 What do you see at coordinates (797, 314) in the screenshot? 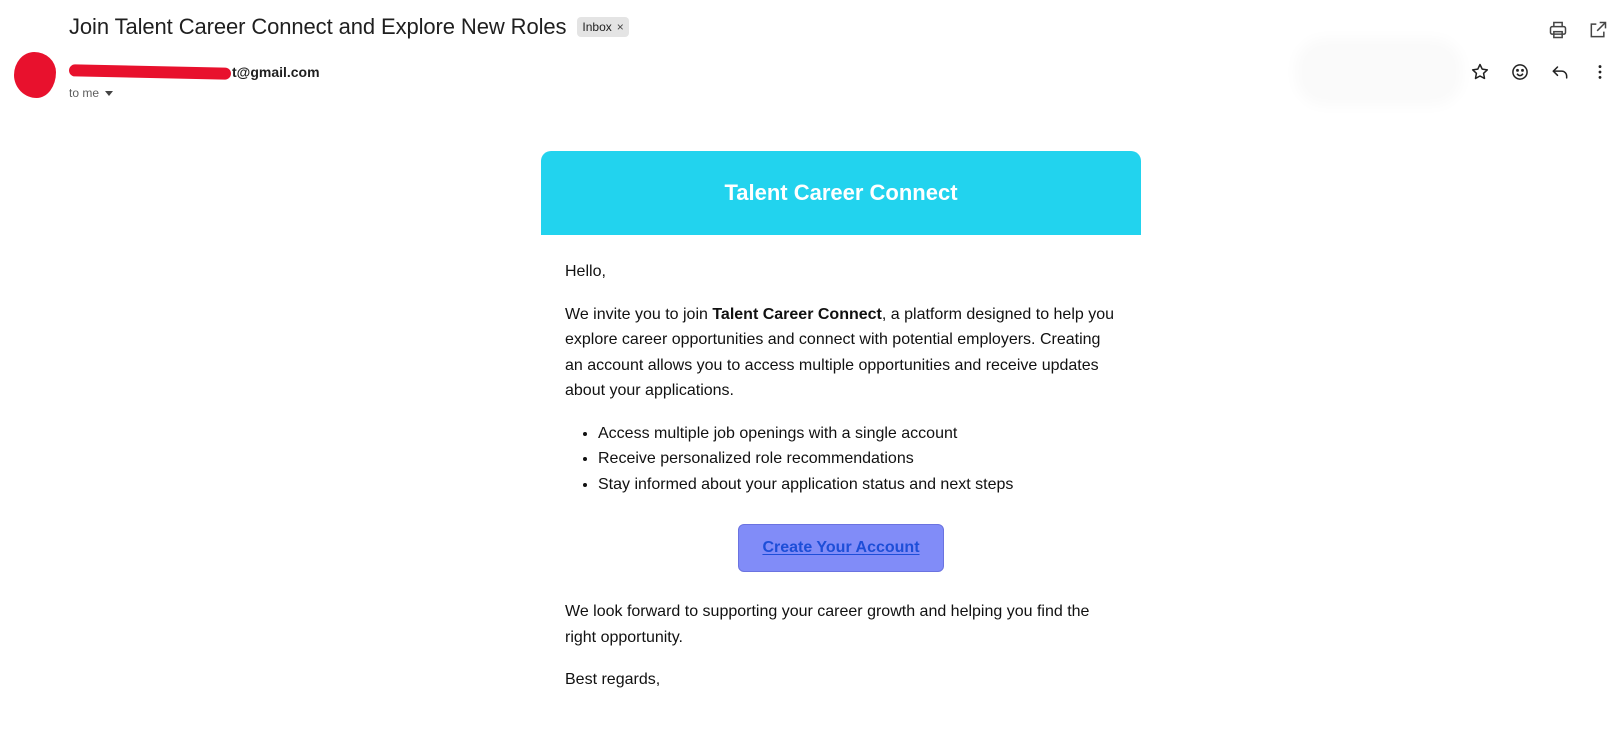
I see `intro-brand: Talent Career Connect` at bounding box center [797, 314].